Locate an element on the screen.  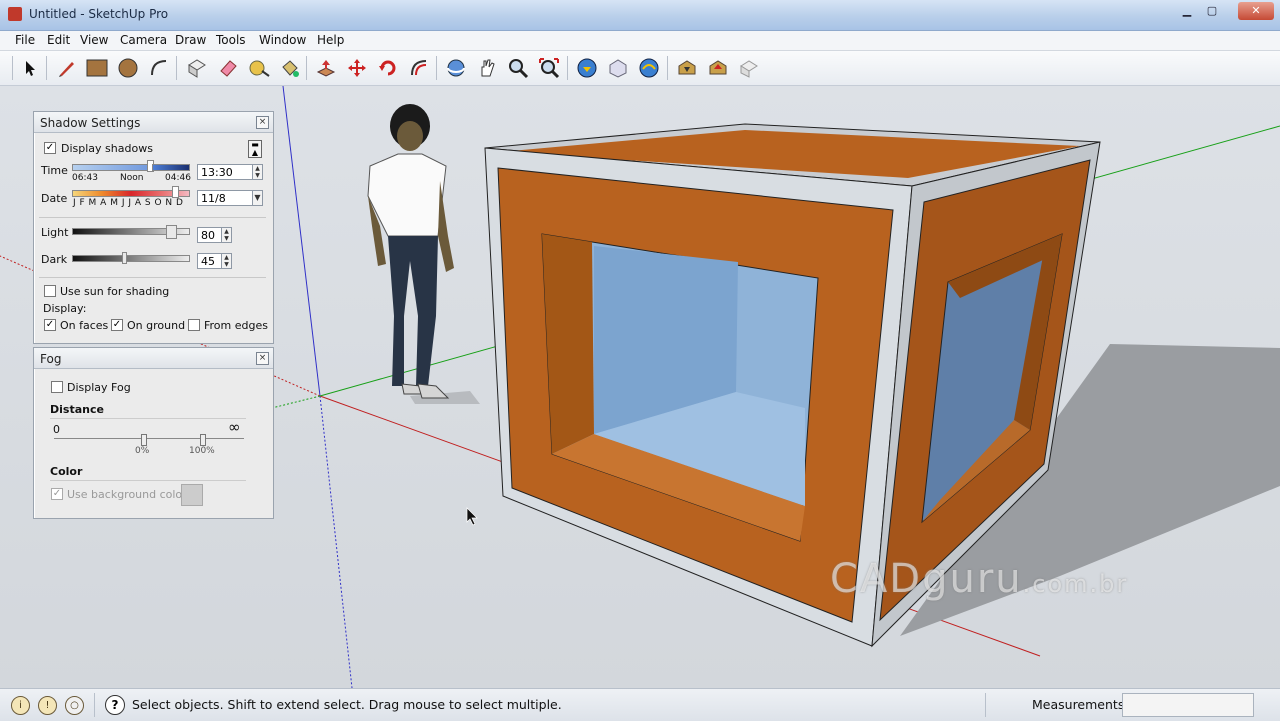
share-component-icon is located at coordinates (649, 68).